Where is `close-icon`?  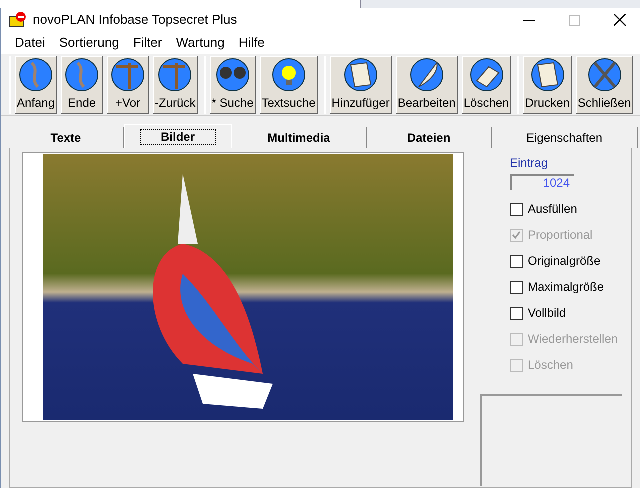
close-icon is located at coordinates (620, 20).